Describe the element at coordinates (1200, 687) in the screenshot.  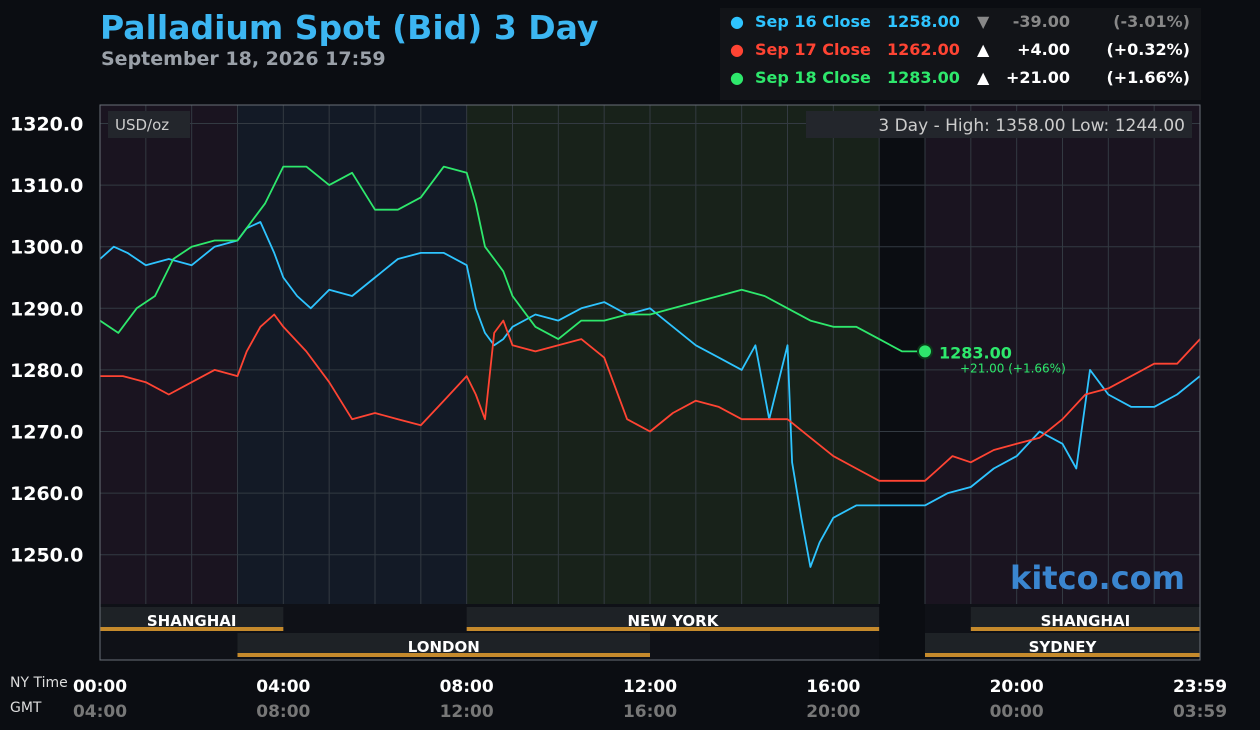
I see `x-tick-ny: 23:59` at that location.